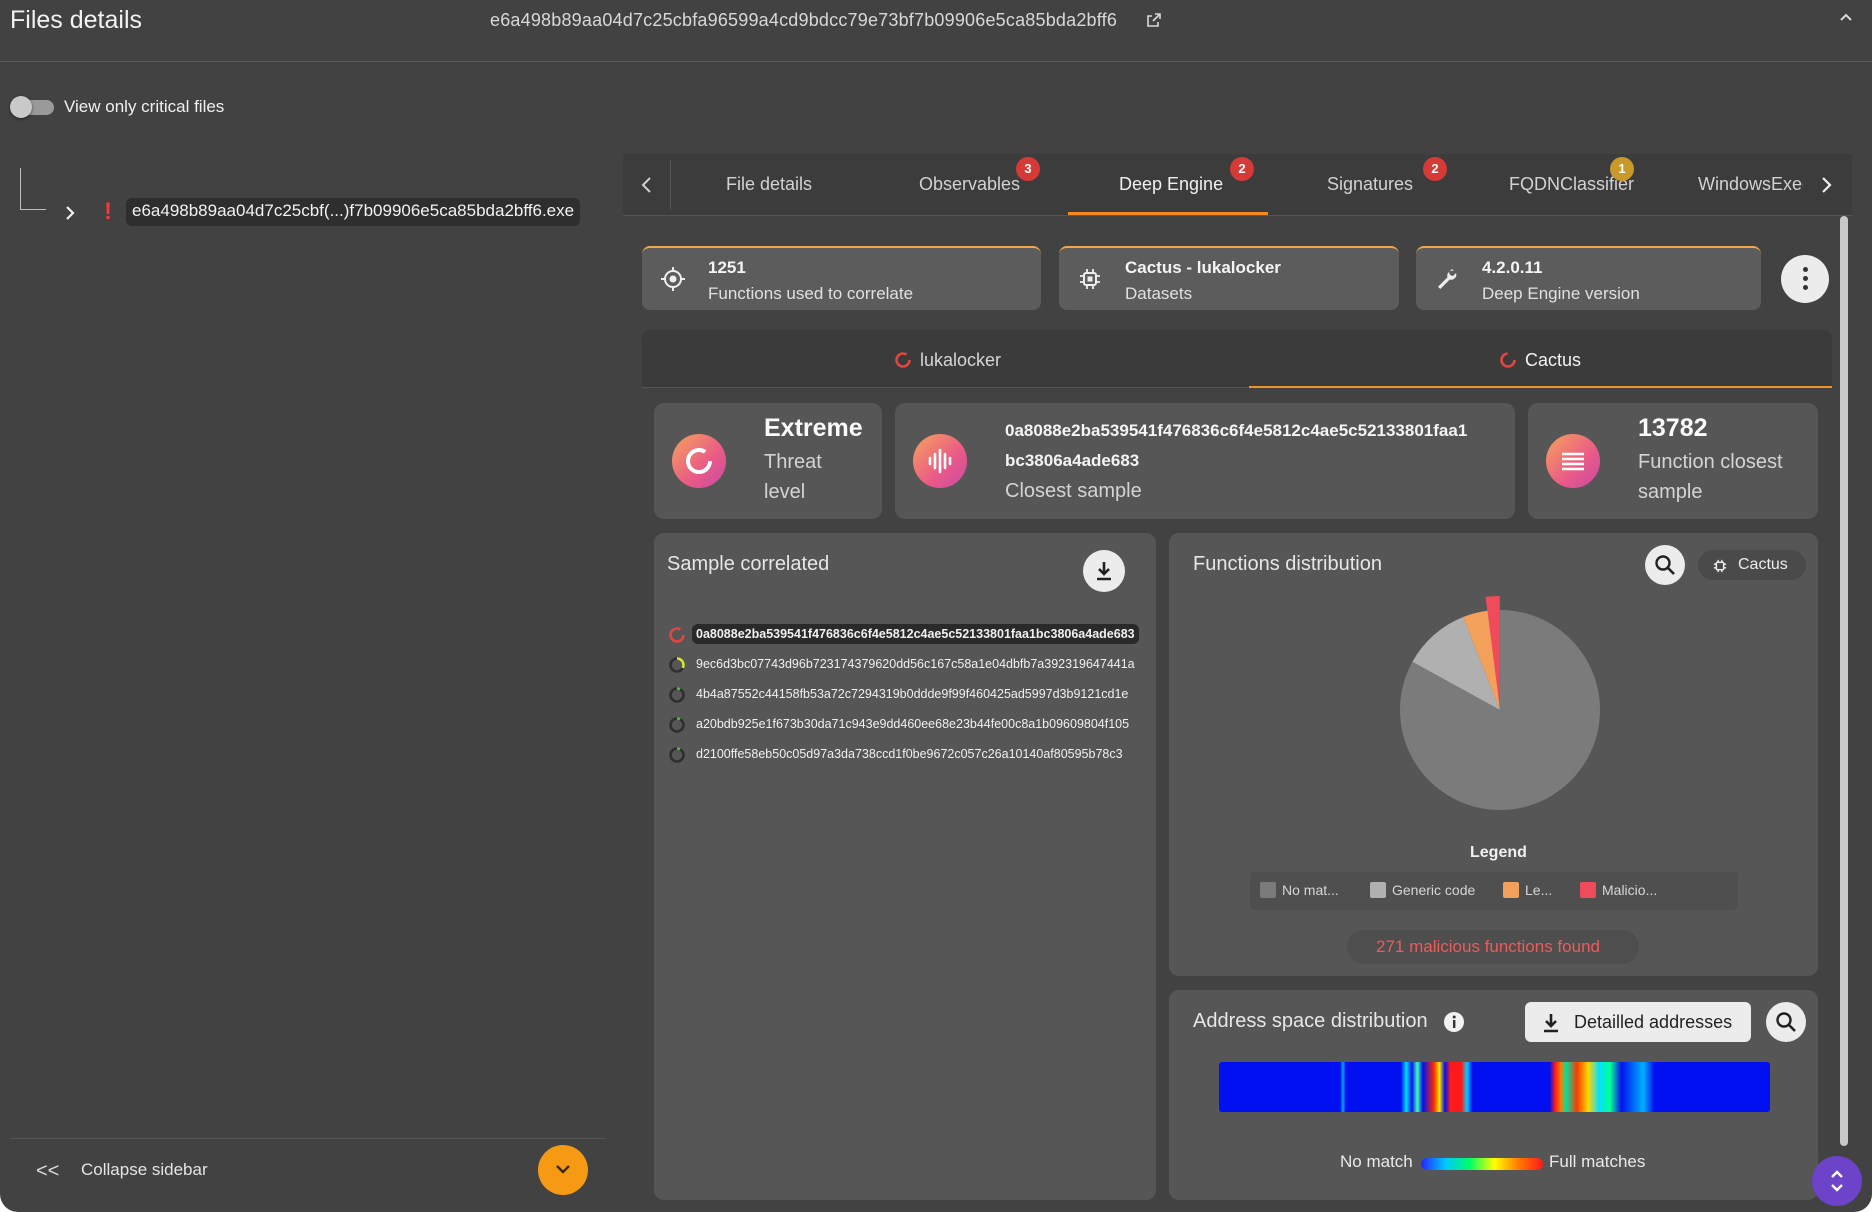  Describe the element at coordinates (673, 279) in the screenshot. I see `target-icon` at that location.